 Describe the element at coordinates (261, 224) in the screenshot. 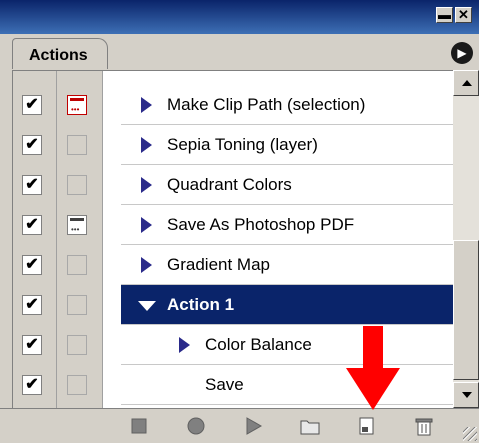

I see `action-row-label: Save As Photoshop PDF` at that location.